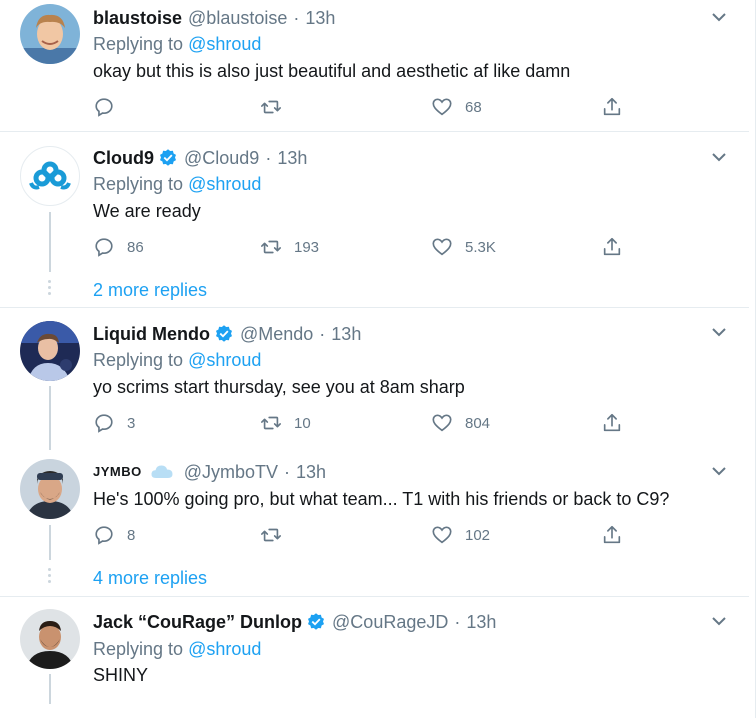 The height and width of the screenshot is (718, 756). I want to click on cloud-emoji-icon, so click(162, 472).